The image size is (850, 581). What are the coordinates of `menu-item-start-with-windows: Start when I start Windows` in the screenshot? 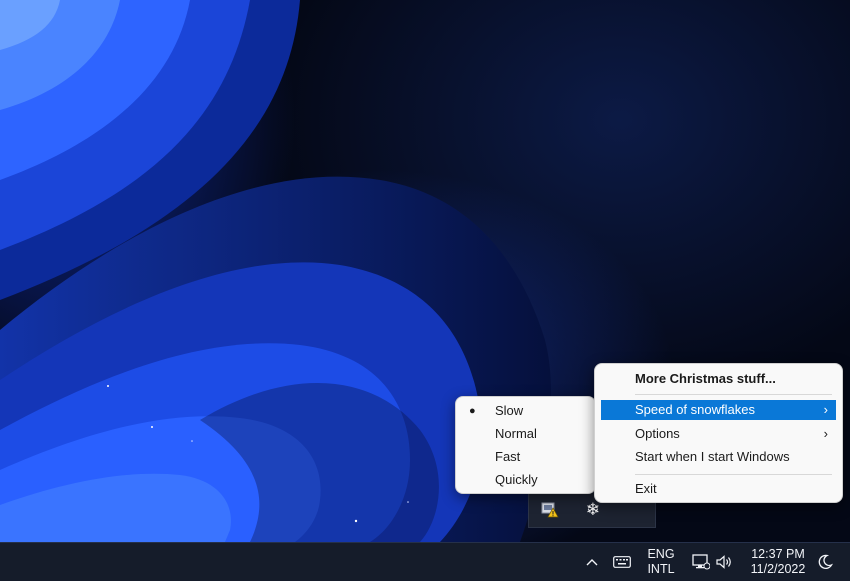 It's located at (718, 457).